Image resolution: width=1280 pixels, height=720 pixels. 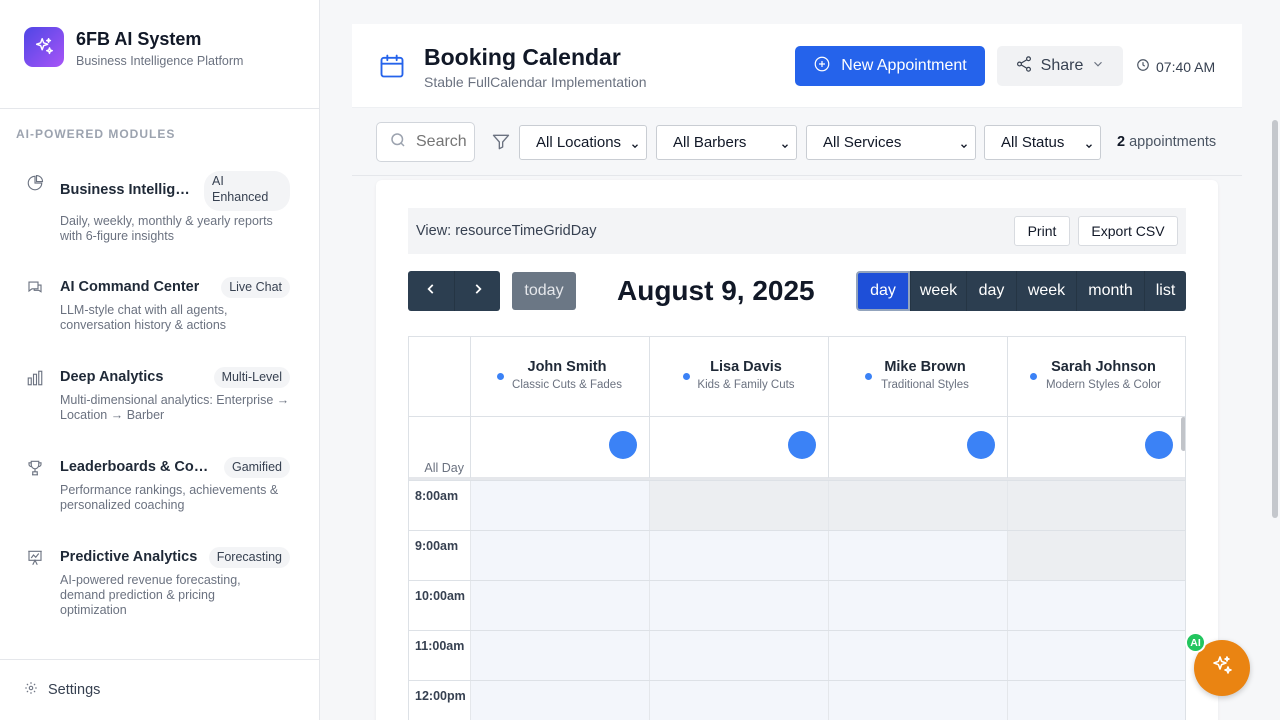 I want to click on filter-icon, so click(x=501, y=144).